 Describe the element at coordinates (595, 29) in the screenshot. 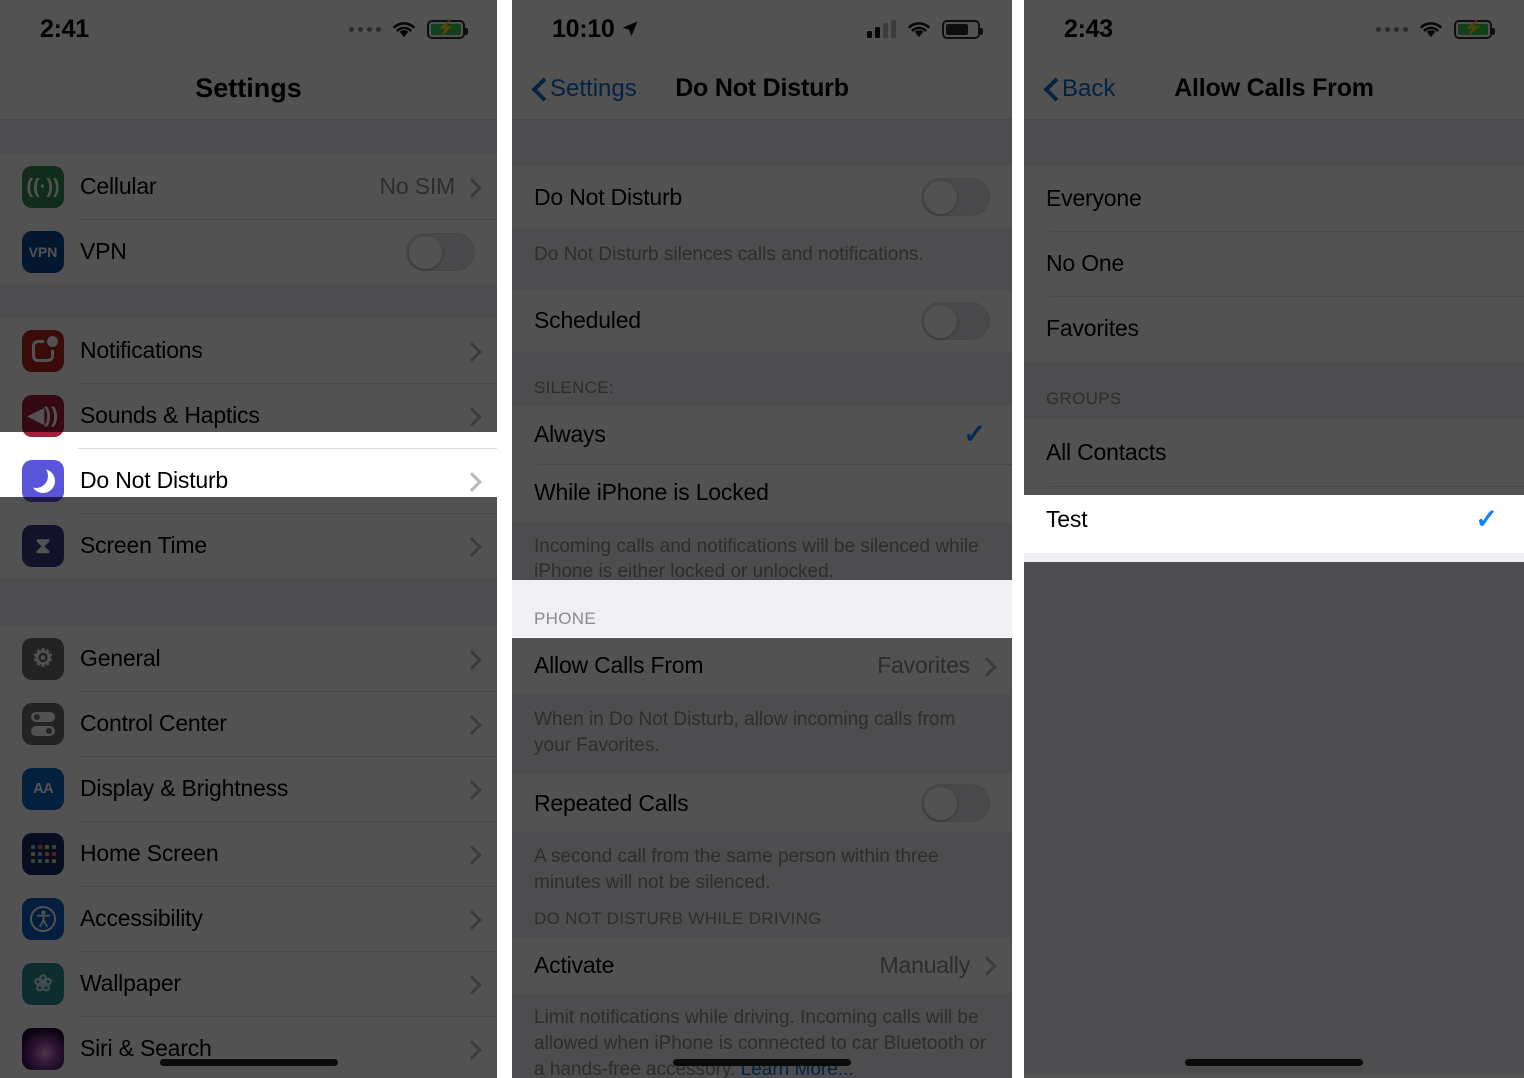

I see `status-time: 10:10` at that location.